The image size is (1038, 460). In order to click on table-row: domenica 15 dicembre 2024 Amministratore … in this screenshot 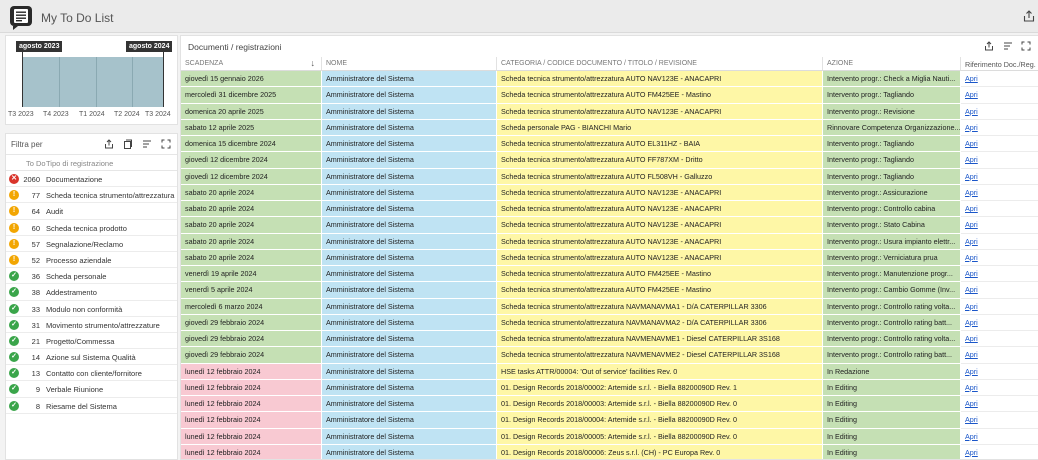, I will do `click(609, 144)`.